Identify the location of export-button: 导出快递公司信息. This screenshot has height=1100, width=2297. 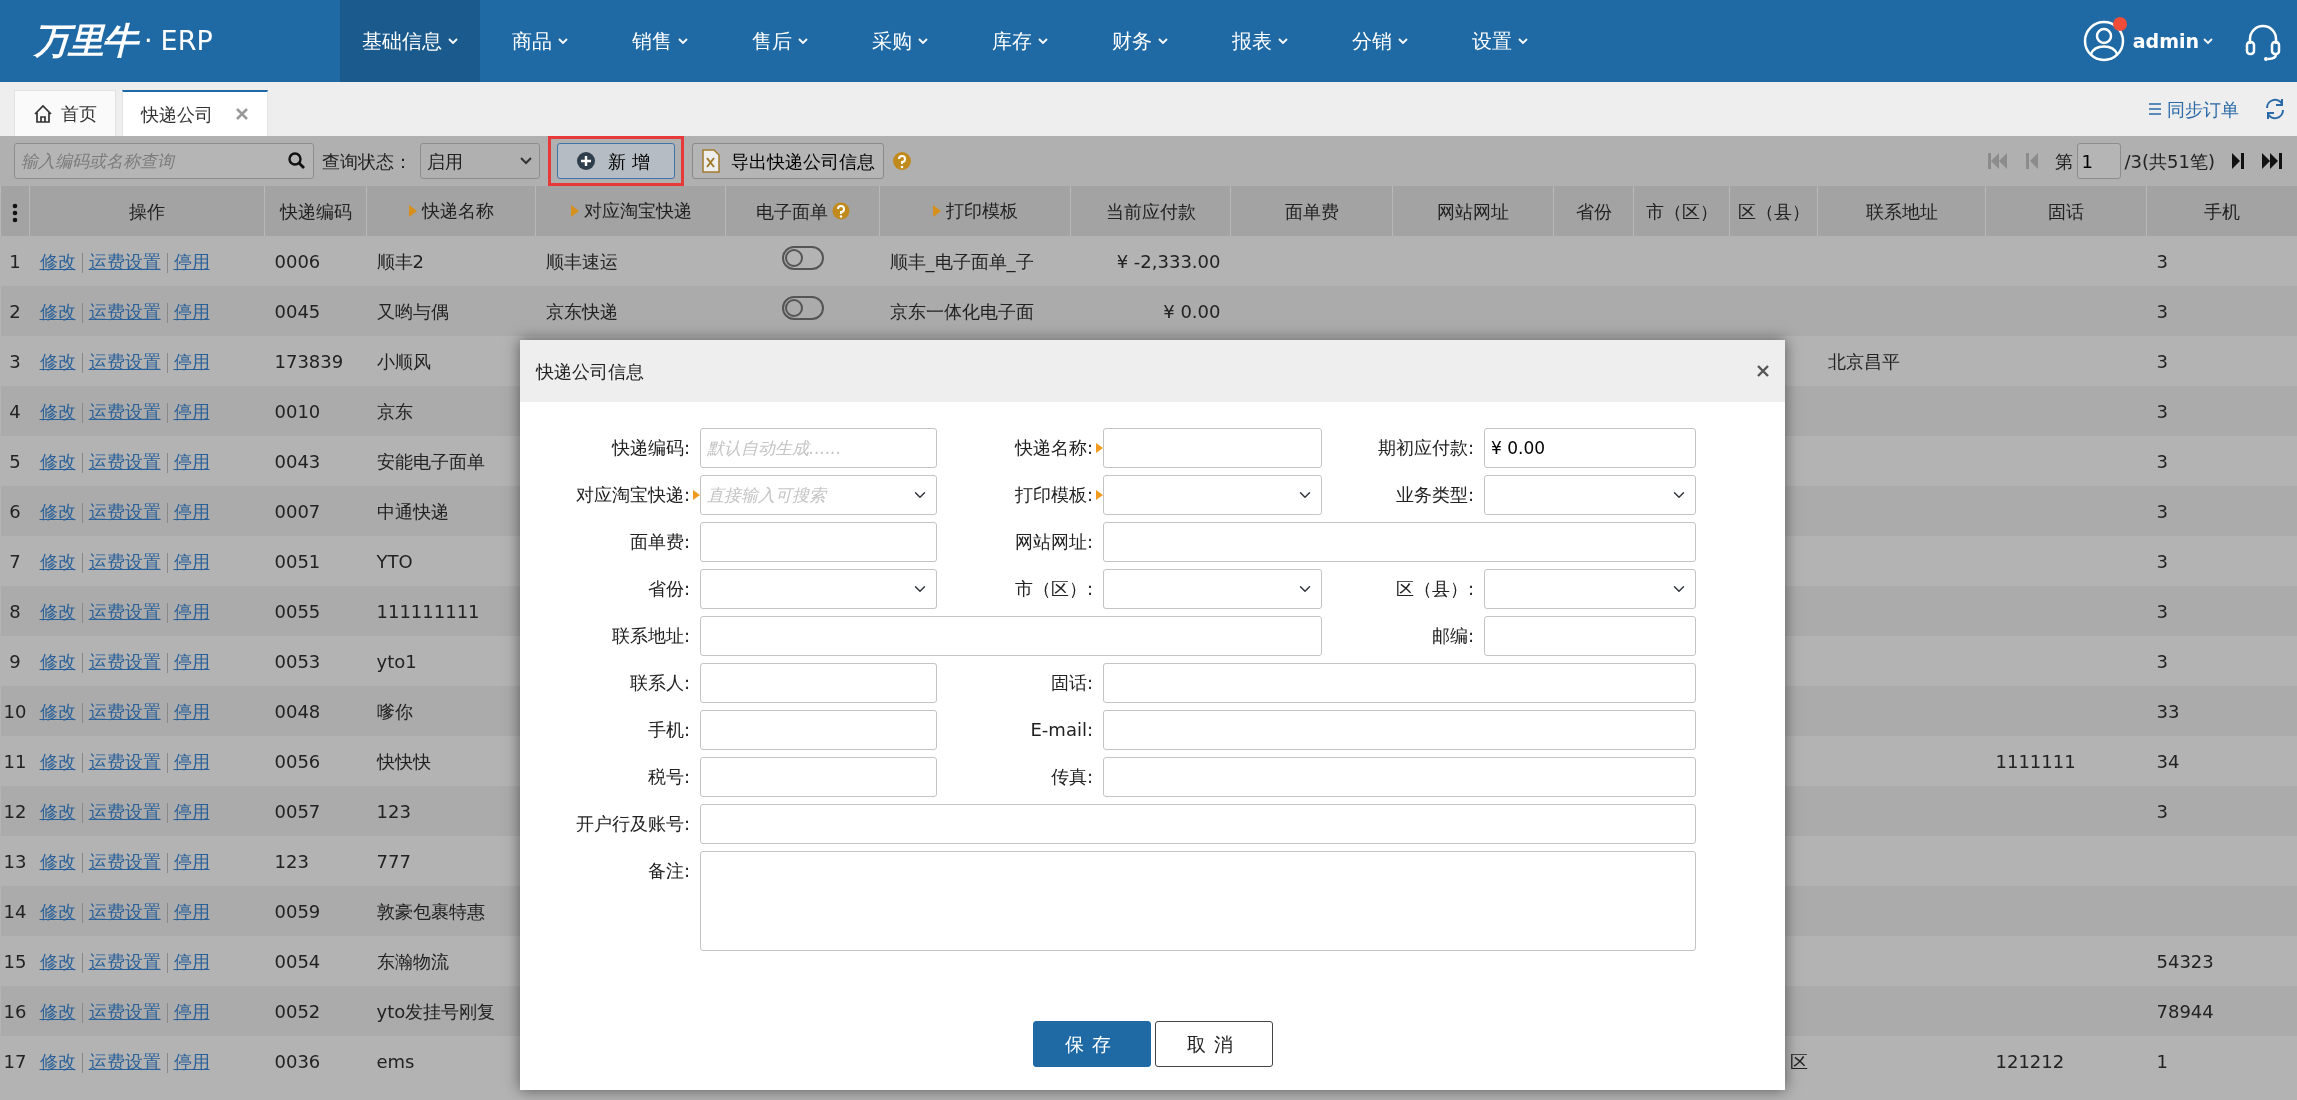
(788, 161).